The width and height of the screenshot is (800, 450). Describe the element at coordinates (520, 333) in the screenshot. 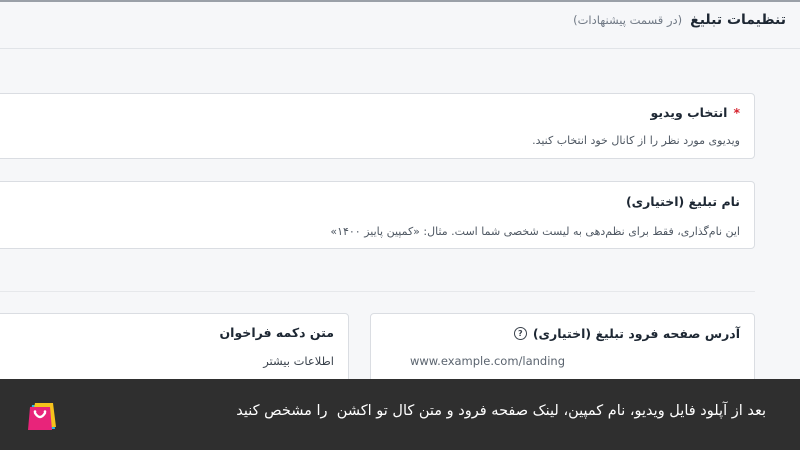

I see `help-icon: ?` at that location.